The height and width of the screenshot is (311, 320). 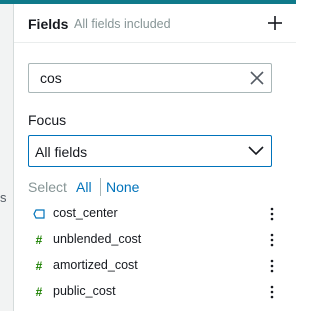 I want to click on focus-label: Focus, so click(x=47, y=120).